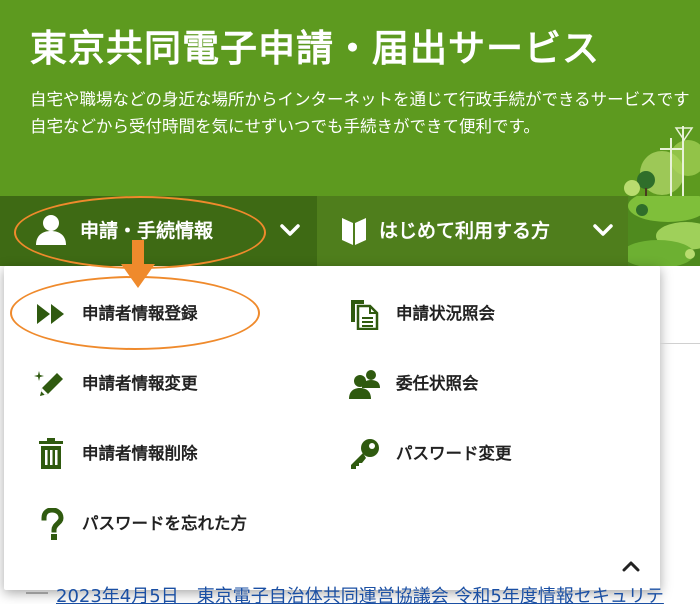  I want to click on tab-first-time-users: はじめて利用する方, so click(472, 231).